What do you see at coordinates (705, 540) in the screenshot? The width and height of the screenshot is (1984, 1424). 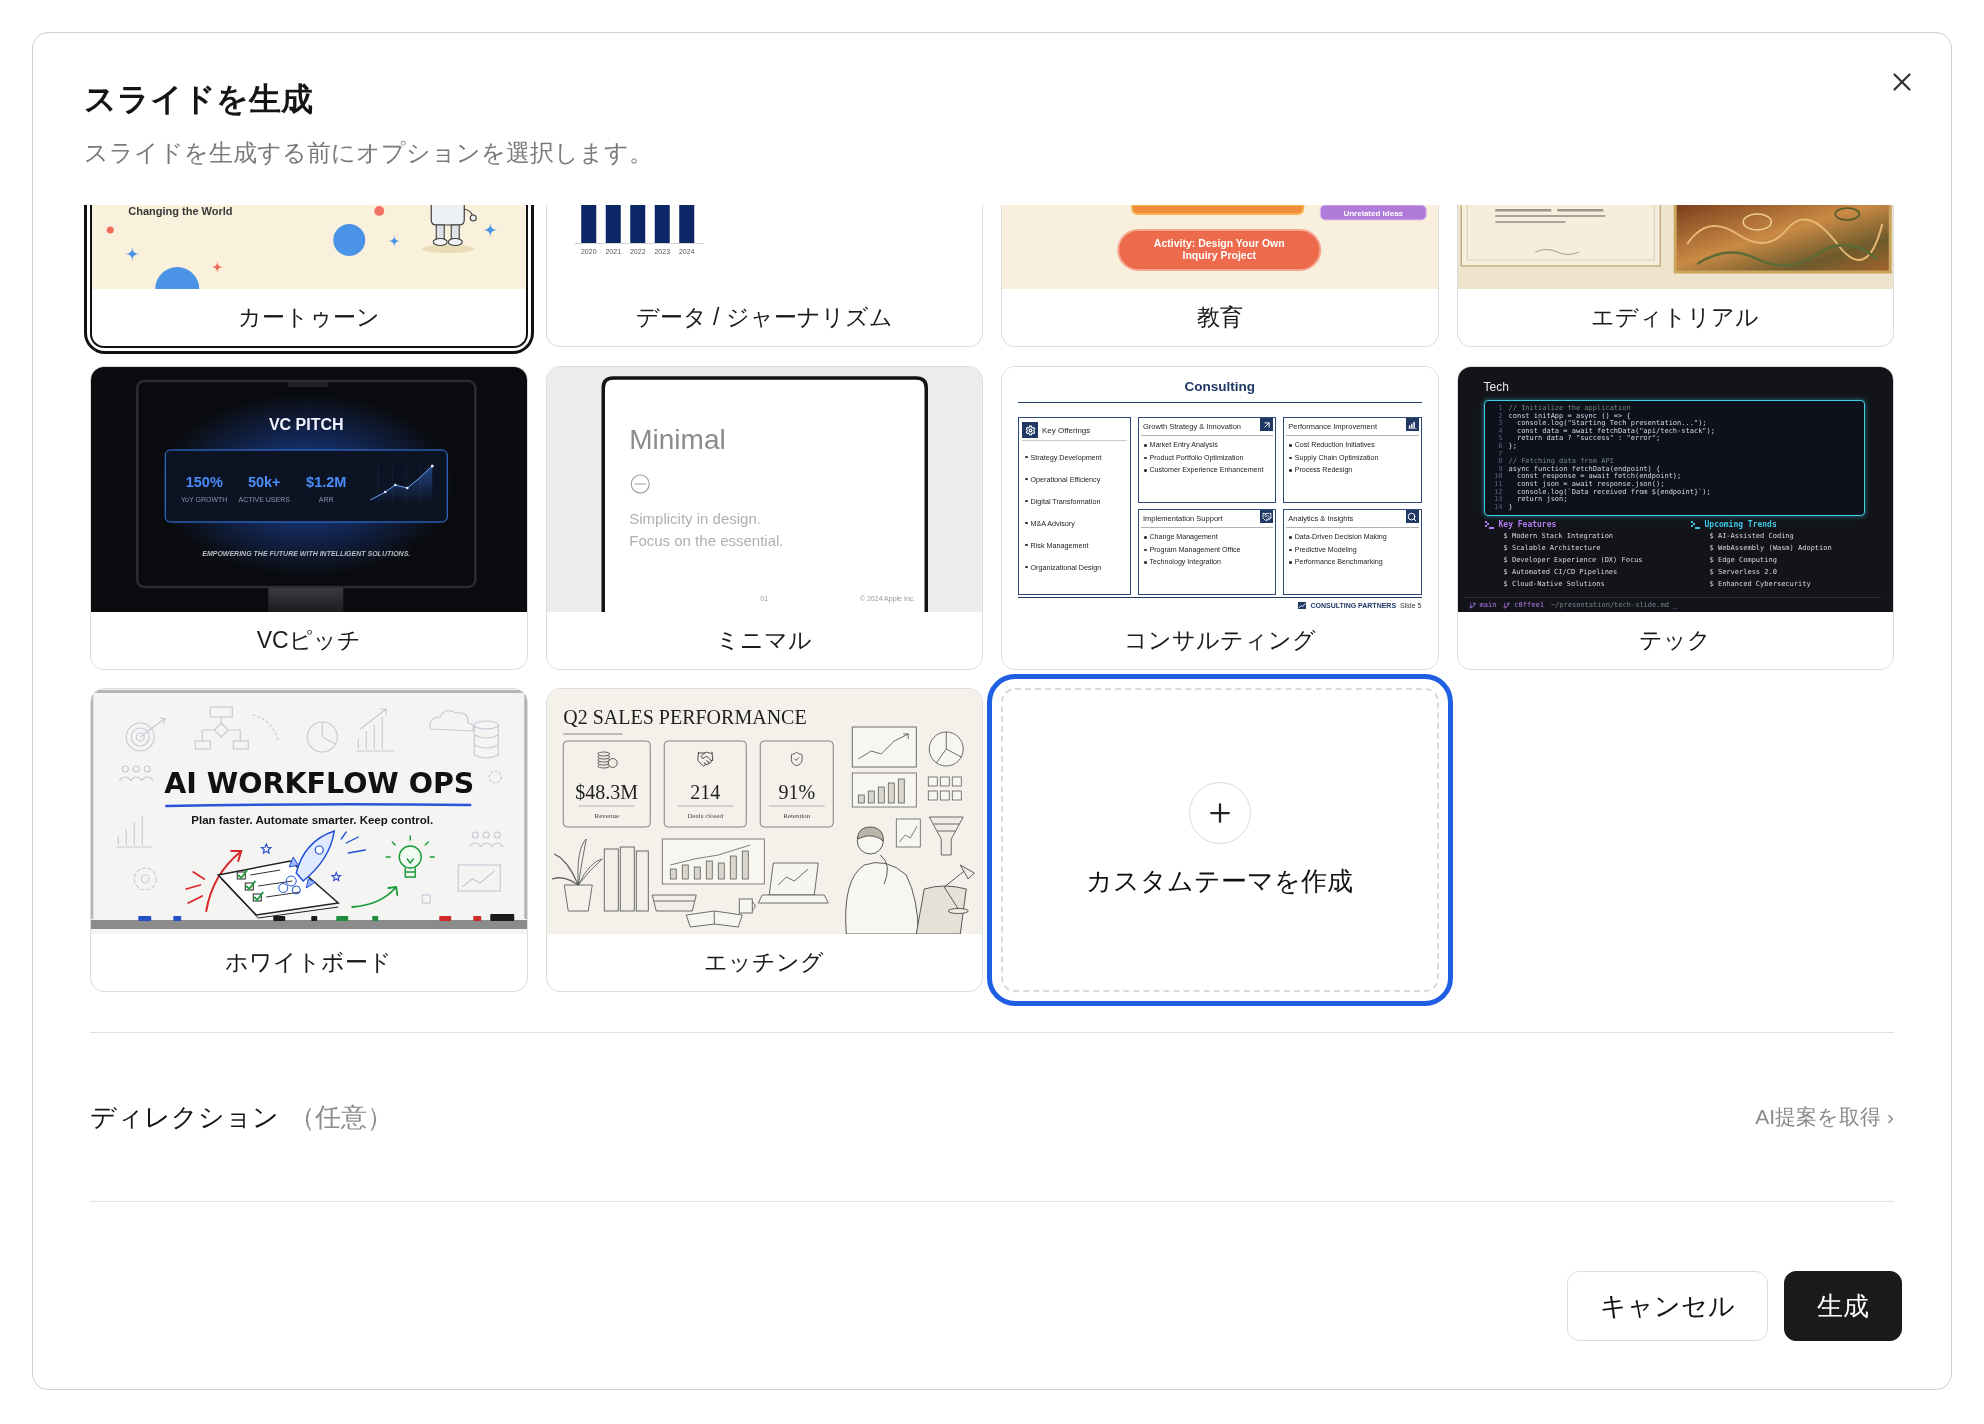 I see `slide-text: Focus on the essential.` at bounding box center [705, 540].